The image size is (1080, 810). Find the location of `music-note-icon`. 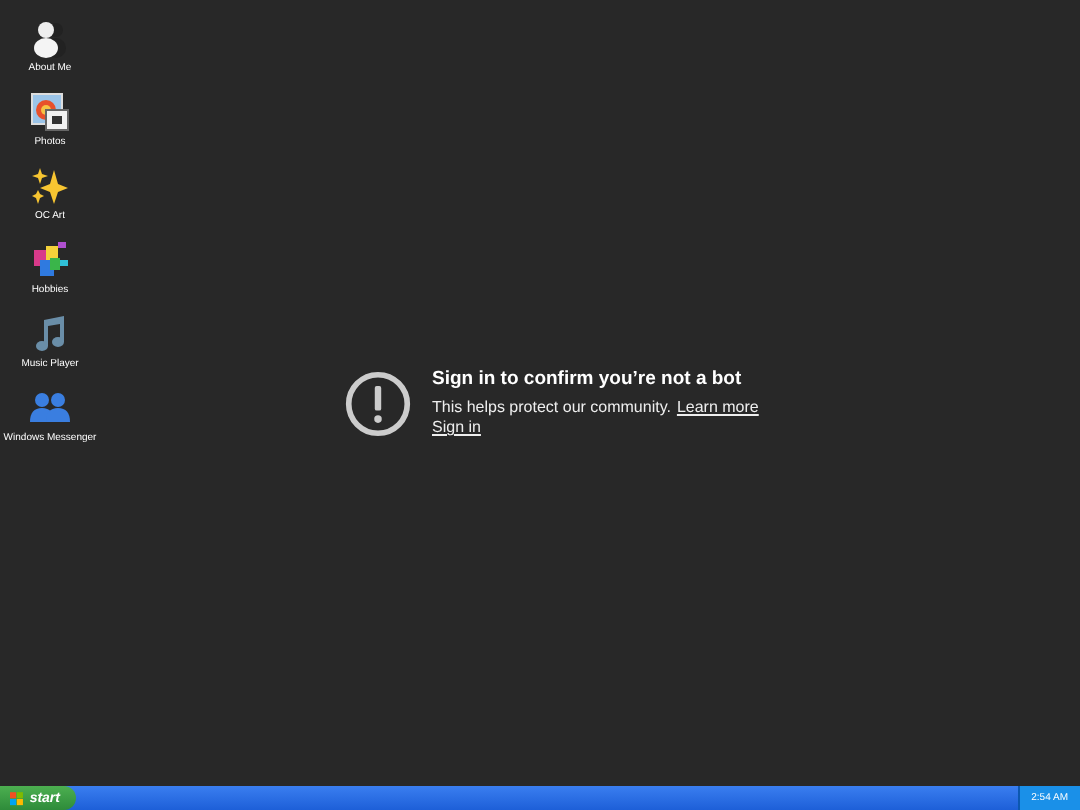

music-note-icon is located at coordinates (50, 334).